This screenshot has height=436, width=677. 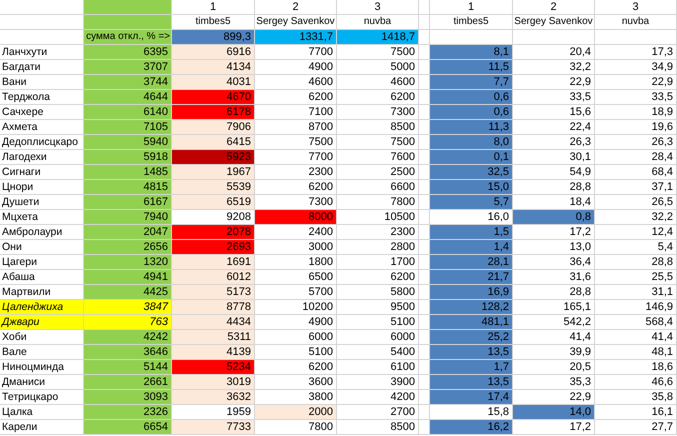 What do you see at coordinates (296, 112) in the screenshot?
I see `table-cell: 7100` at bounding box center [296, 112].